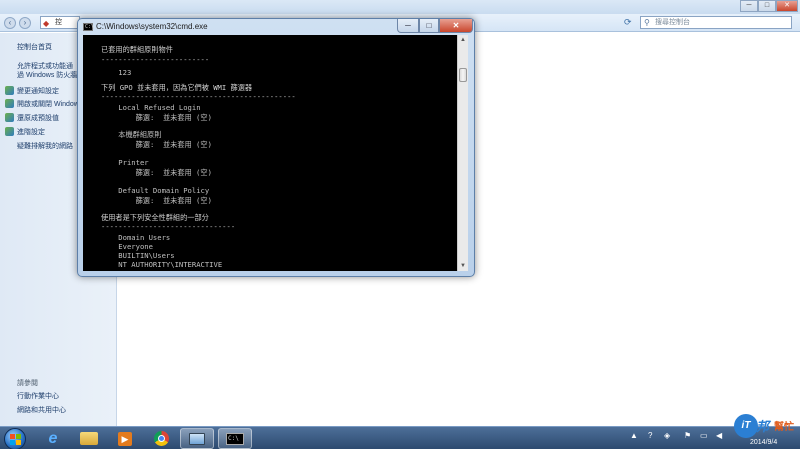 Image resolution: width=800 pixels, height=449 pixels. Describe the element at coordinates (162, 264) in the screenshot. I see `console-line: NT AUTHORITY\INTERACTIVE` at that location.